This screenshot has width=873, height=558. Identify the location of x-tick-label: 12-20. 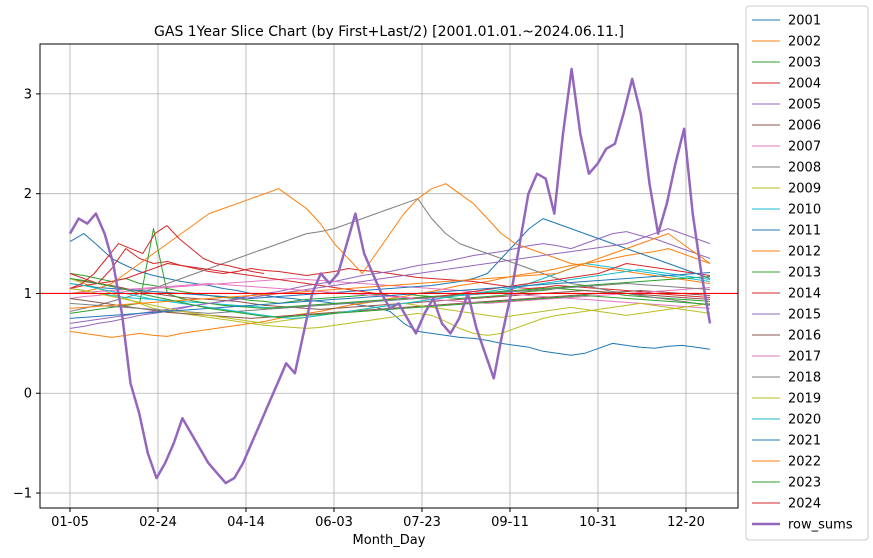
(686, 522).